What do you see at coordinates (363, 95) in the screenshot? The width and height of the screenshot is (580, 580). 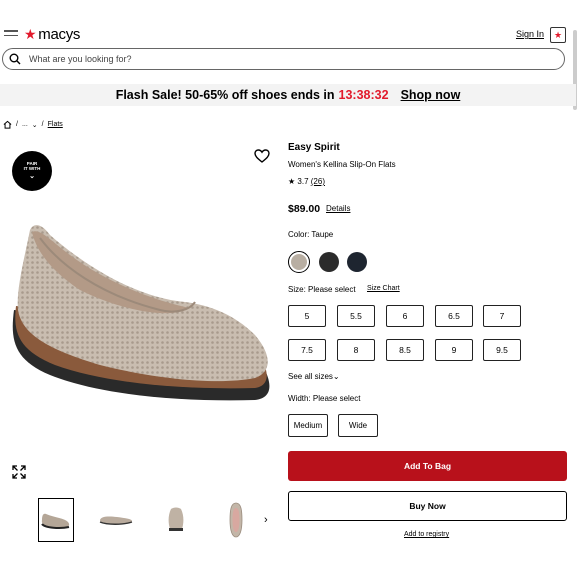 I see `countdown-timer: 13:38:32` at bounding box center [363, 95].